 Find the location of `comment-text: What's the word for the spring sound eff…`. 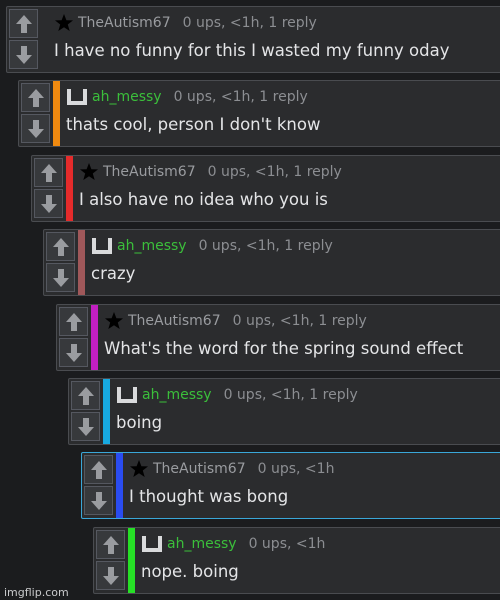

comment-text: What's the word for the spring sound eff… is located at coordinates (284, 348).